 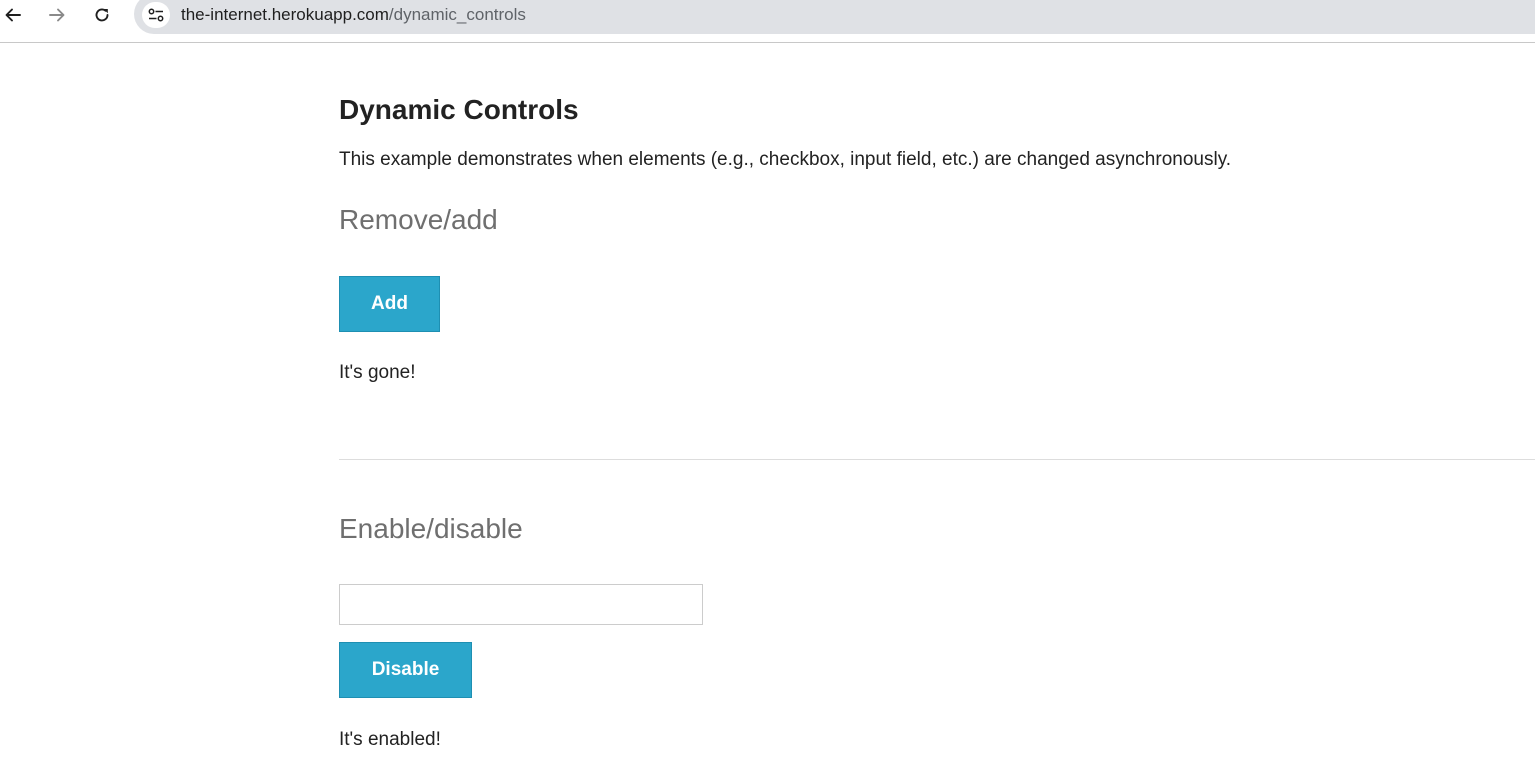 What do you see at coordinates (405, 670) in the screenshot?
I see `disable-button: Disable` at bounding box center [405, 670].